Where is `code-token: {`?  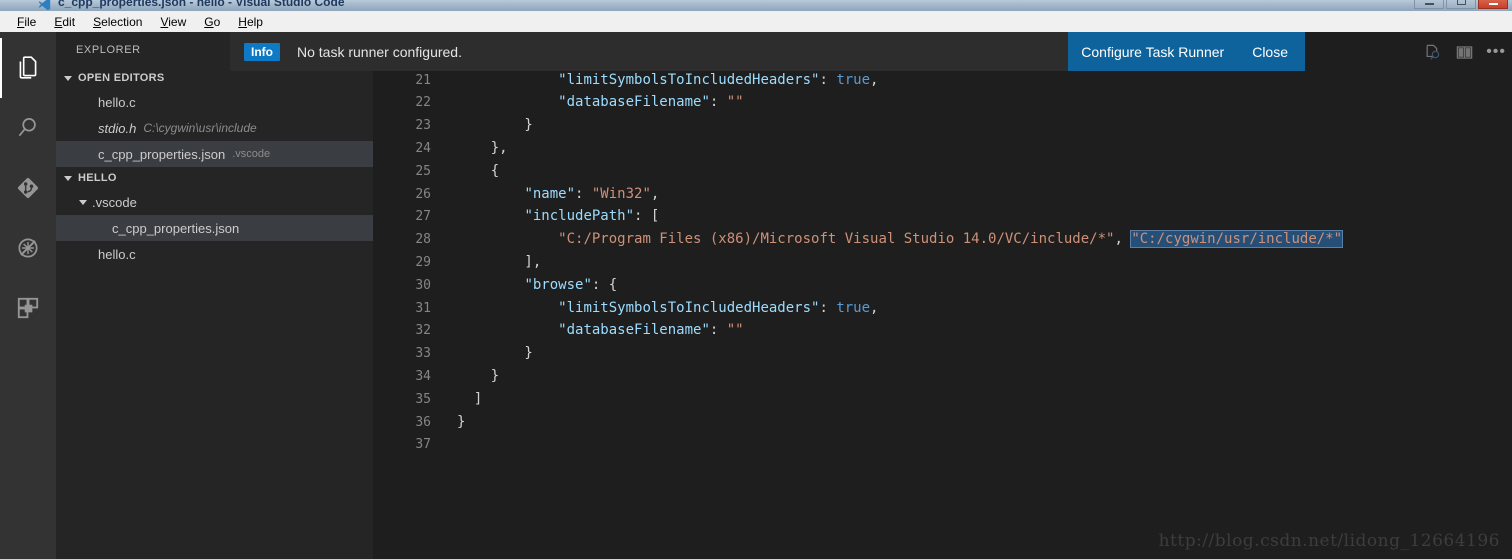
code-token: { is located at coordinates (478, 170).